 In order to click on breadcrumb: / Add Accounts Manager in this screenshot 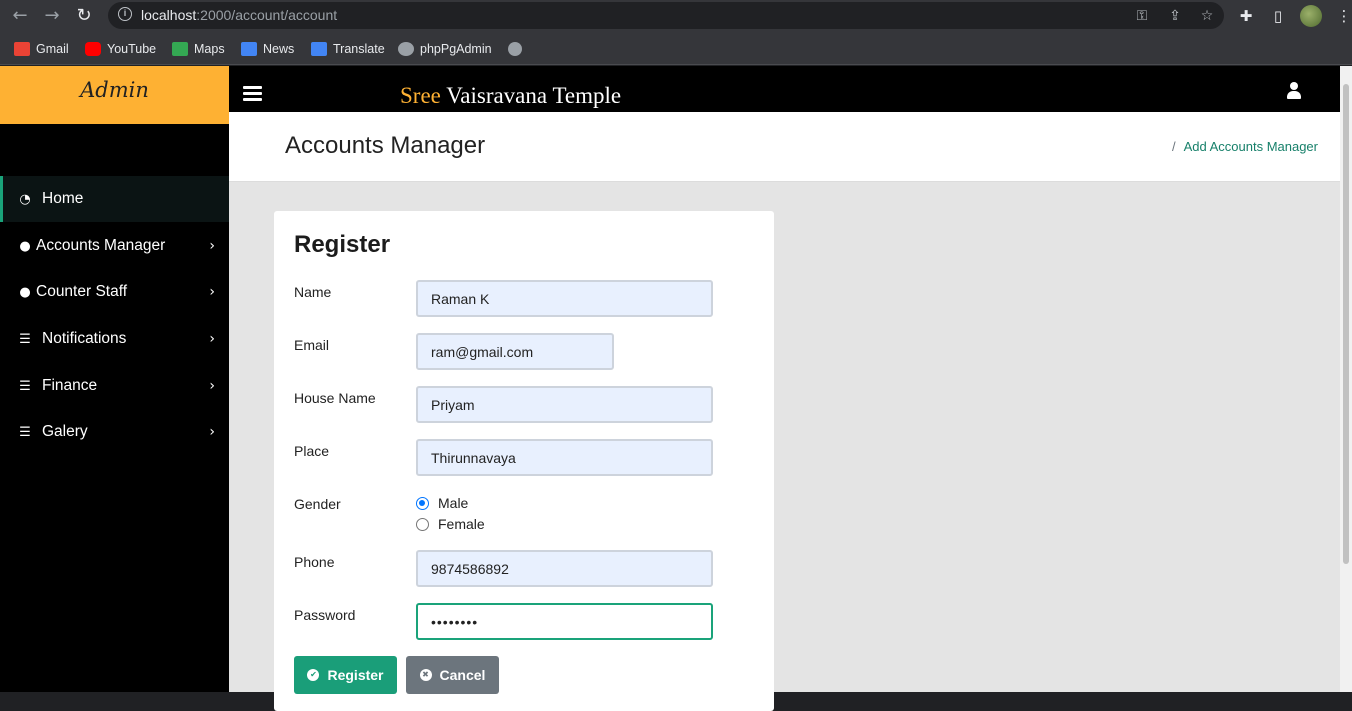, I will do `click(1245, 146)`.